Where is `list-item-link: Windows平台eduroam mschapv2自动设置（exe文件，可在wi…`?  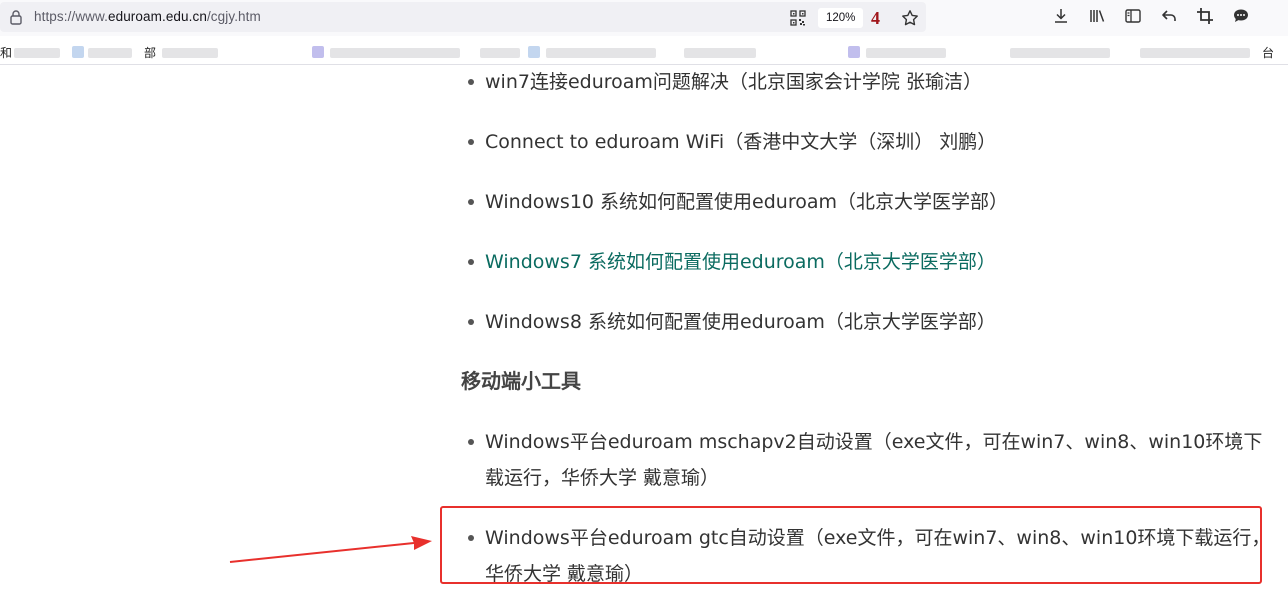
list-item-link: Windows平台eduroam mschapv2自动设置（exe文件，可在wi… is located at coordinates (873, 442).